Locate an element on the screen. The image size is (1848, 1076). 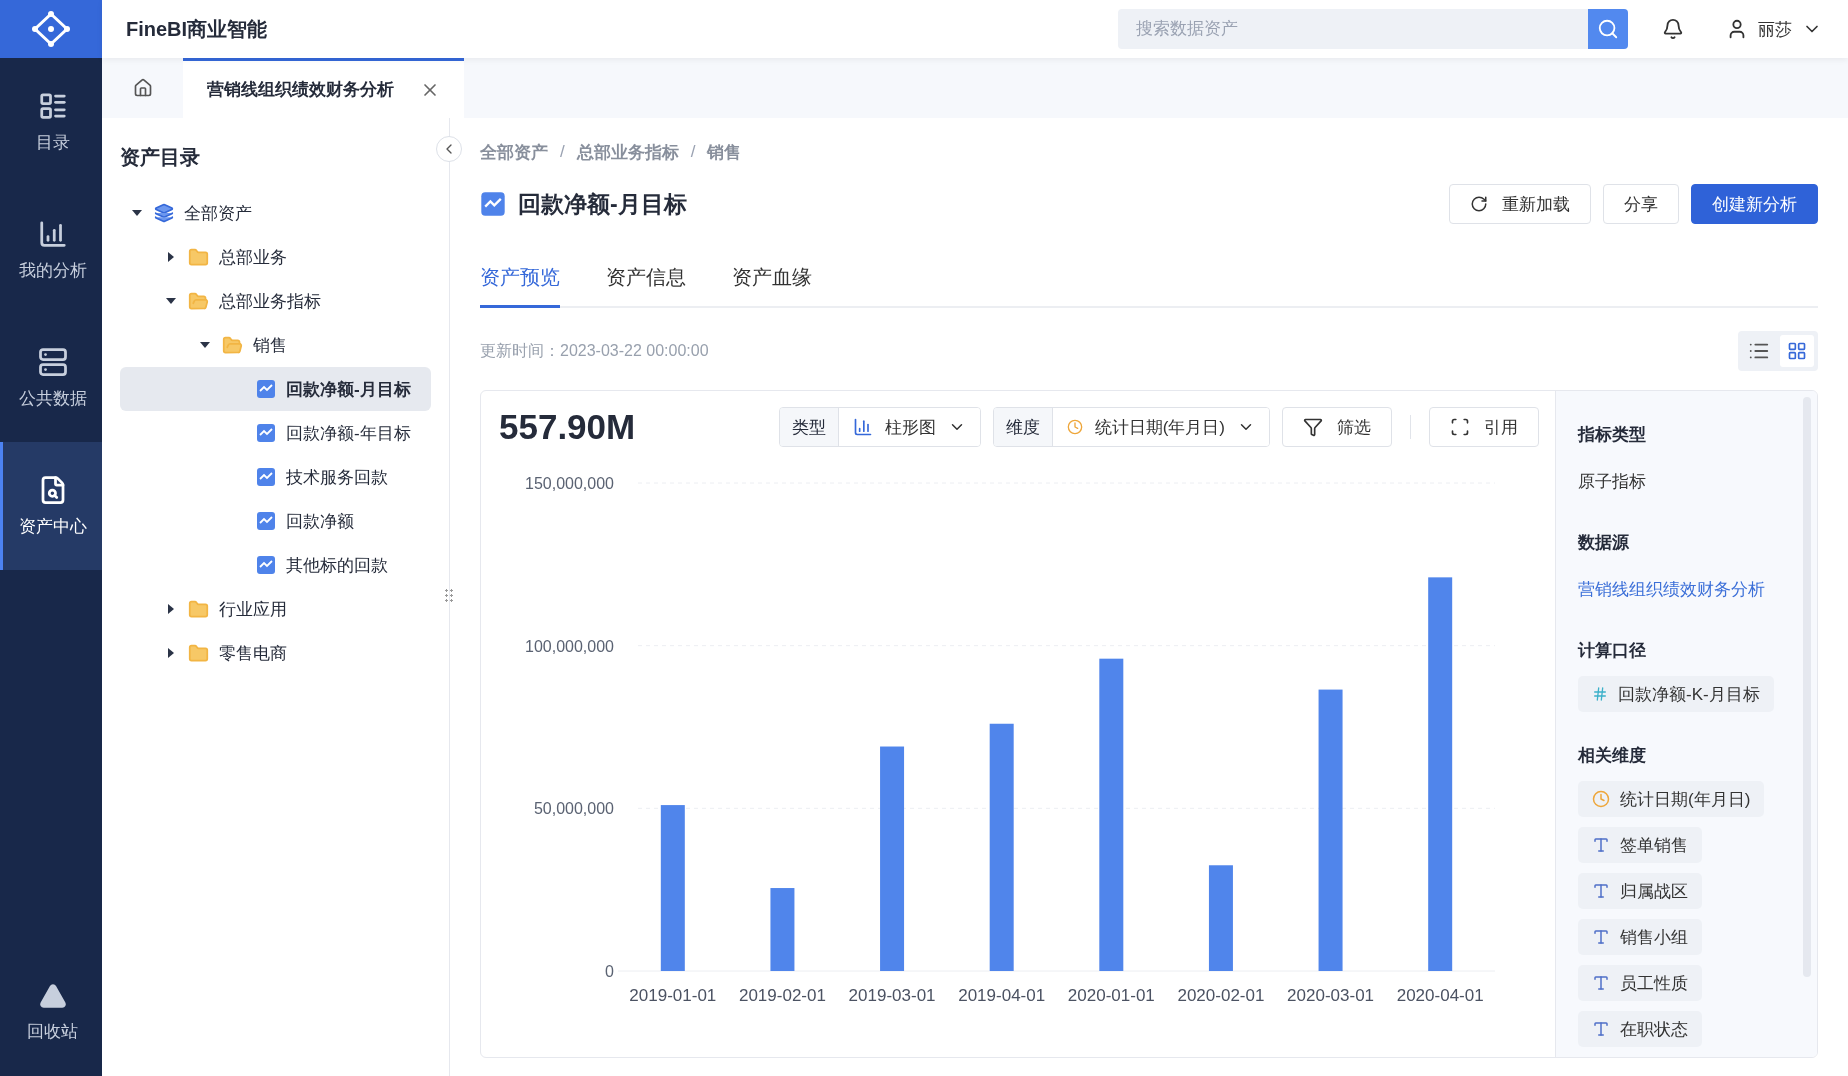
tab-label: 营销线组织绩效财务分析 is located at coordinates (300, 90).